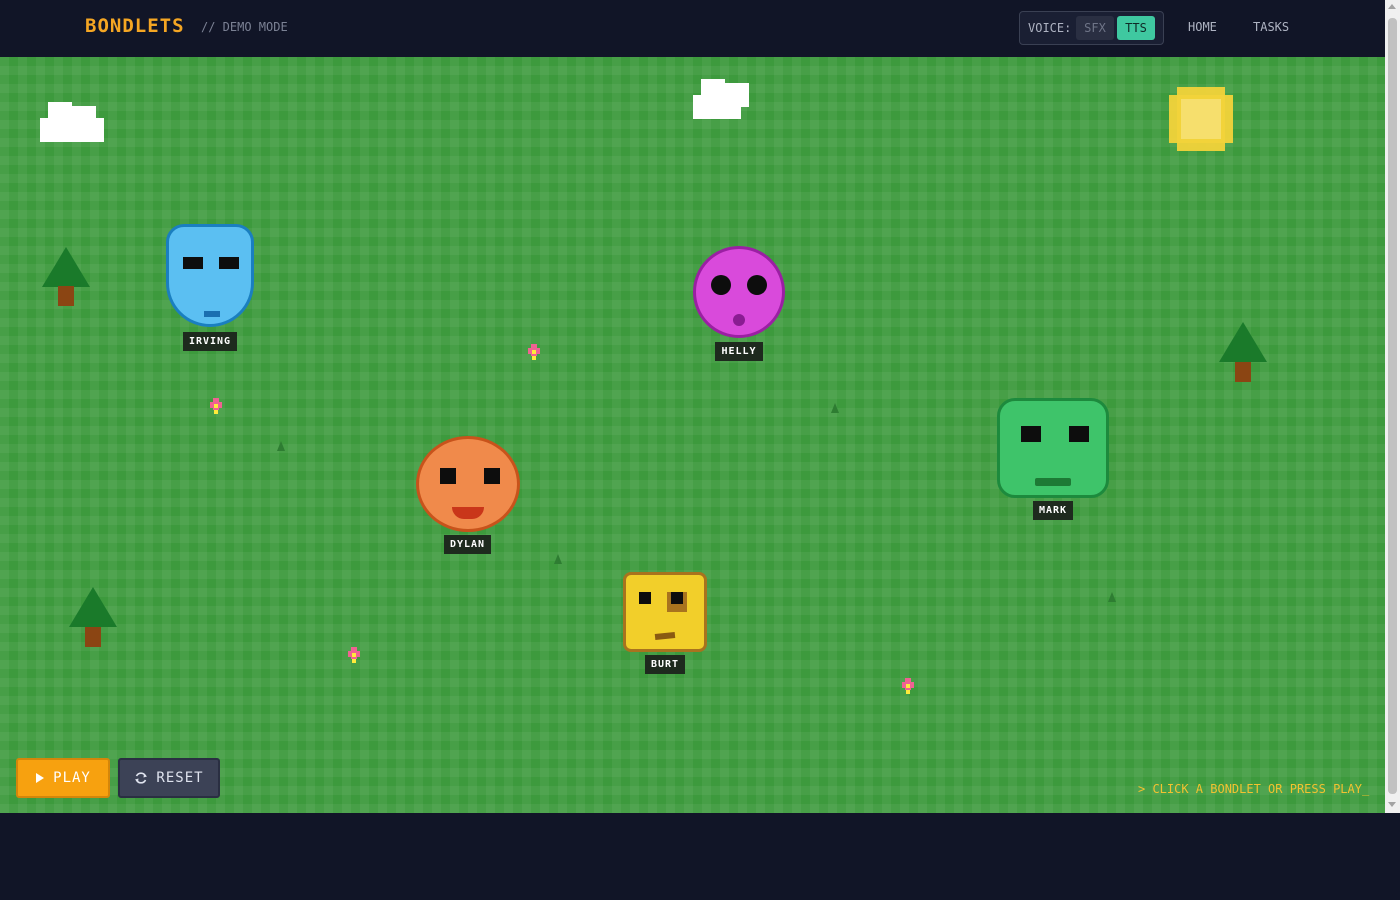 Image resolution: width=1400 pixels, height=900 pixels. I want to click on bondlet-irving: IRVING, so click(211, 289).